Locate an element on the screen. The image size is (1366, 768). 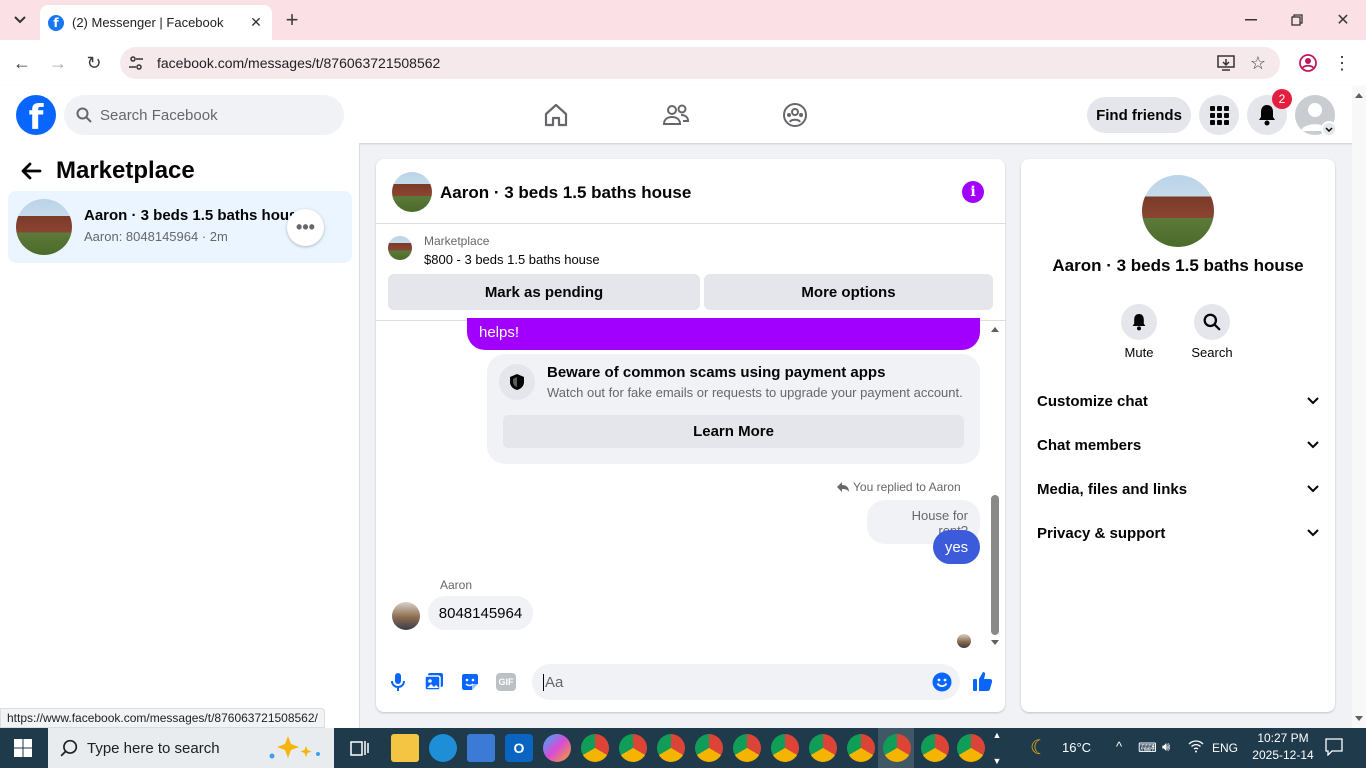
chat-scrollbar is located at coordinates (995, 486).